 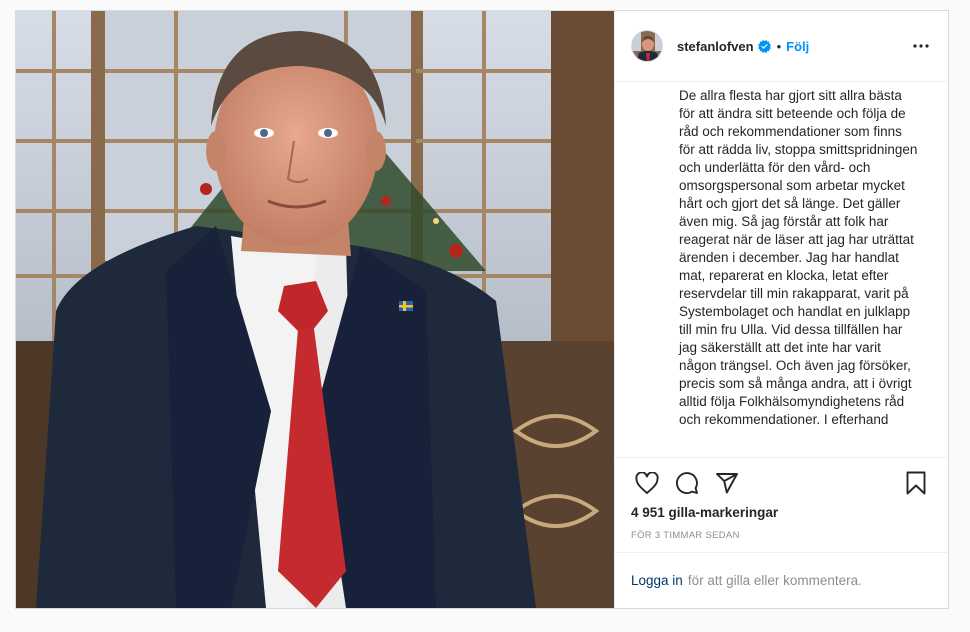 I want to click on login-link: Logga in, so click(x=657, y=580).